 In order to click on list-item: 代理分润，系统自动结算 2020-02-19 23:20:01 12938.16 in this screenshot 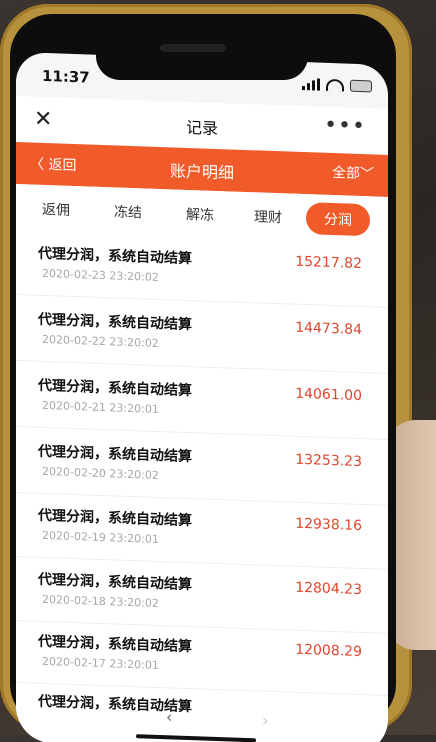, I will do `click(202, 532)`.